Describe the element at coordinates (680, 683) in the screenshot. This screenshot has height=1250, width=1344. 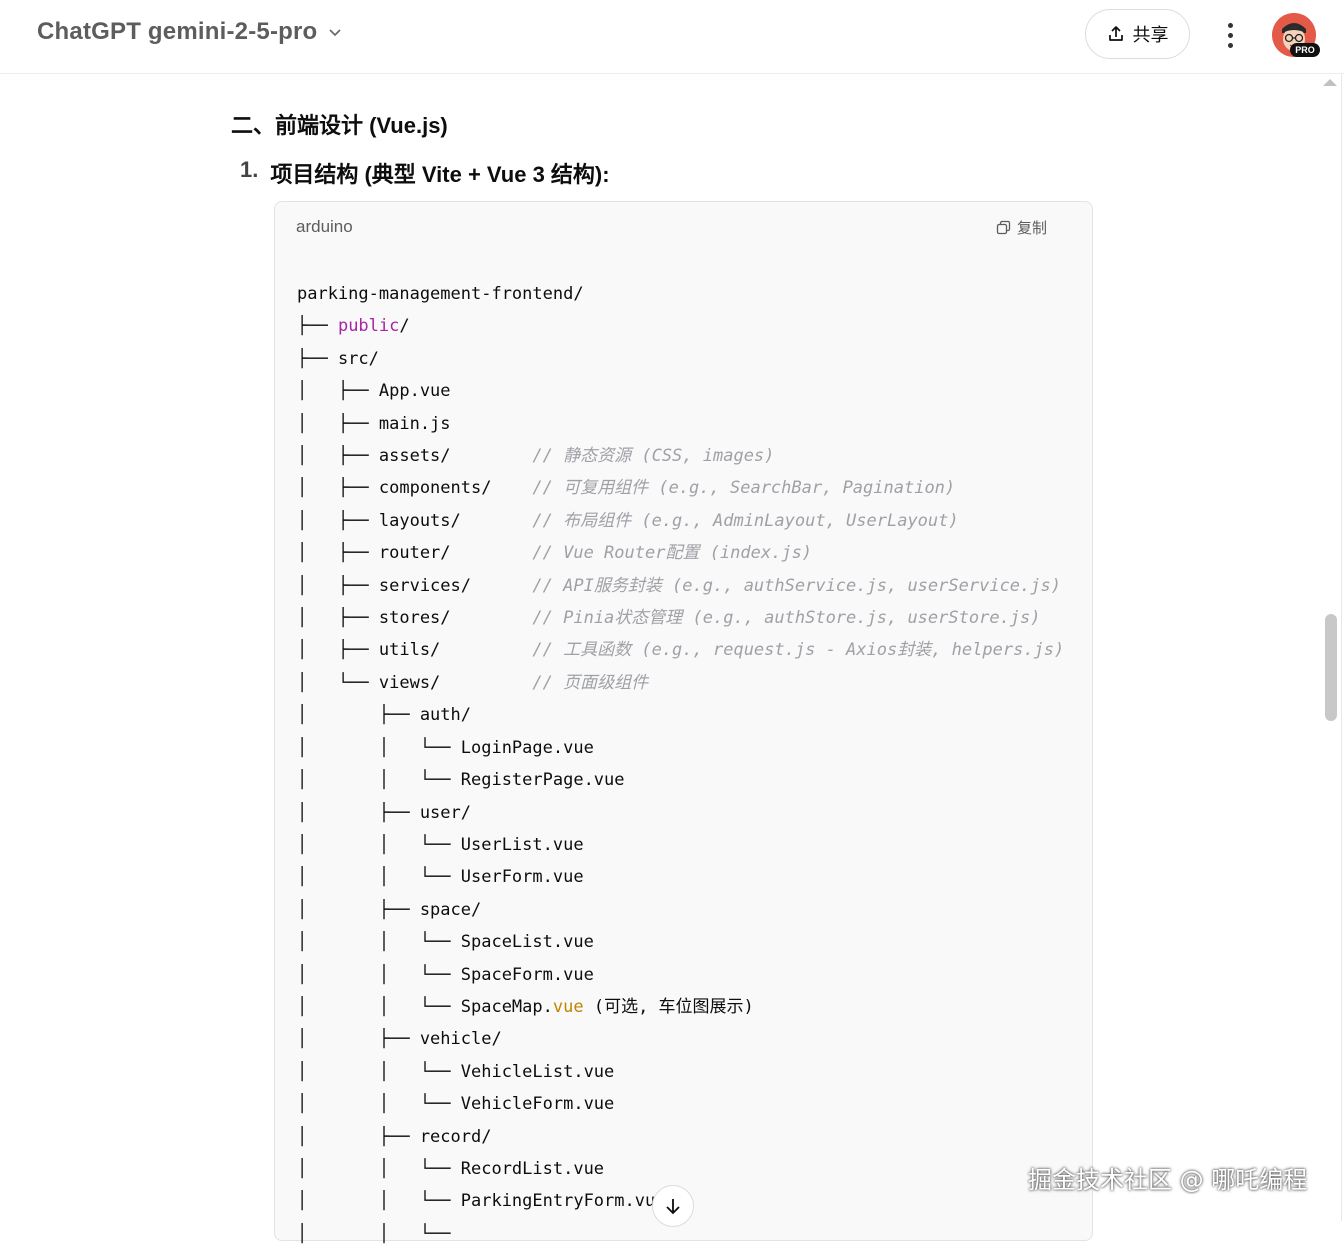
I see `code-line: │ └── views/ // 页面级组件` at that location.